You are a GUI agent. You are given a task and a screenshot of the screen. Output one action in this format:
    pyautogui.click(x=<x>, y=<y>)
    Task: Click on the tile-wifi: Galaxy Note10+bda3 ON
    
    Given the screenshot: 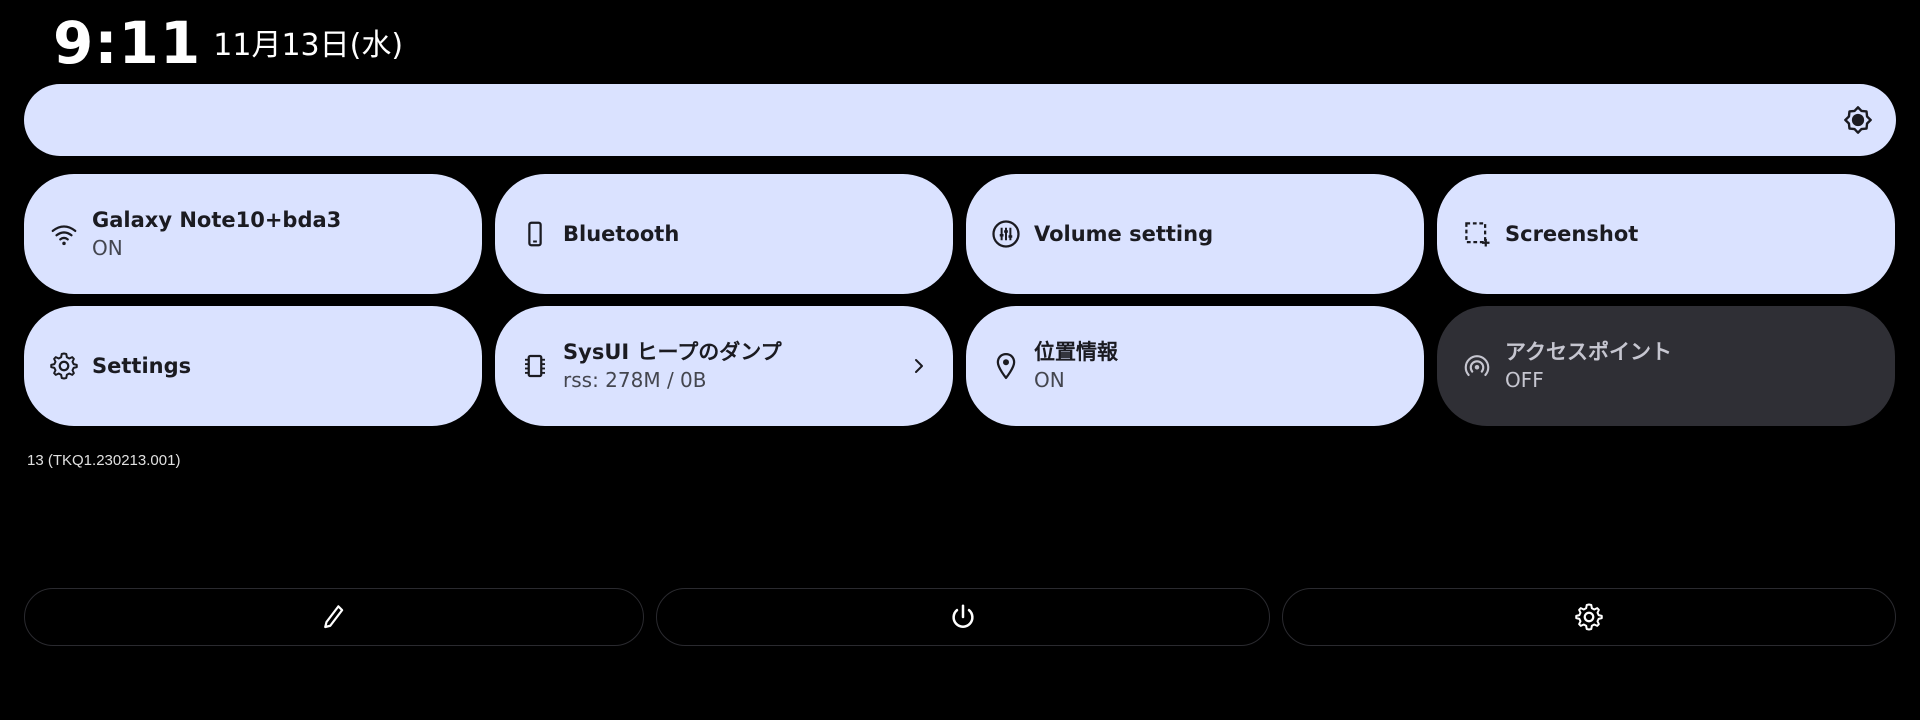 What is the action you would take?
    pyautogui.click(x=253, y=234)
    